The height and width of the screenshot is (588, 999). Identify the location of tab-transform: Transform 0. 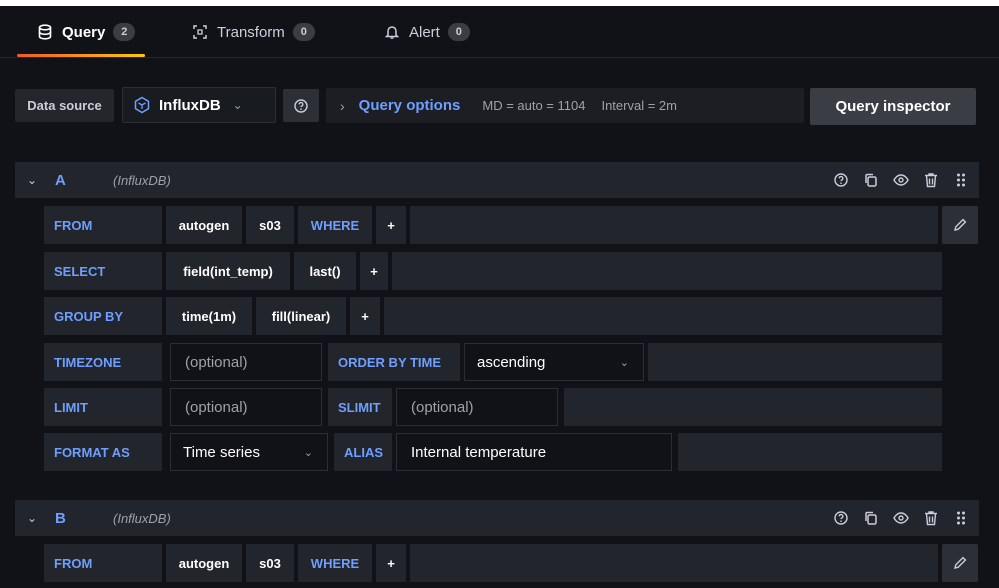
(253, 32).